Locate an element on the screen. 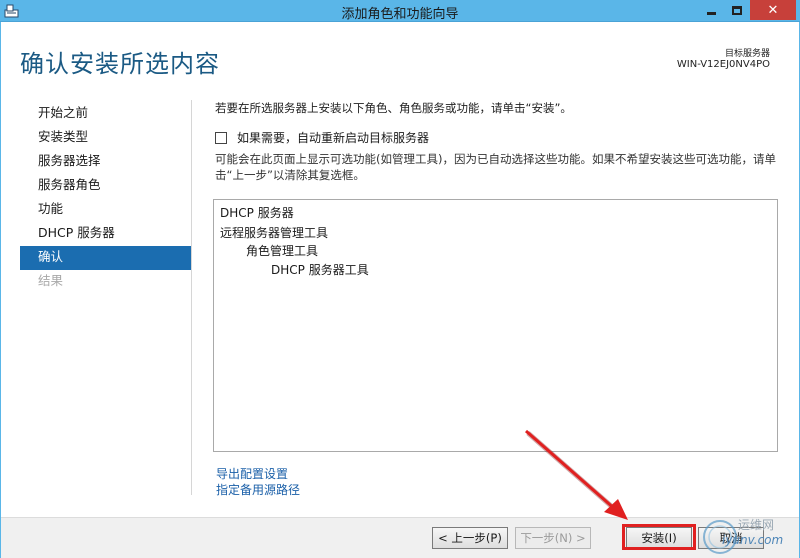 This screenshot has height=558, width=800. nav-item-confirmation: 确认 is located at coordinates (105, 258).